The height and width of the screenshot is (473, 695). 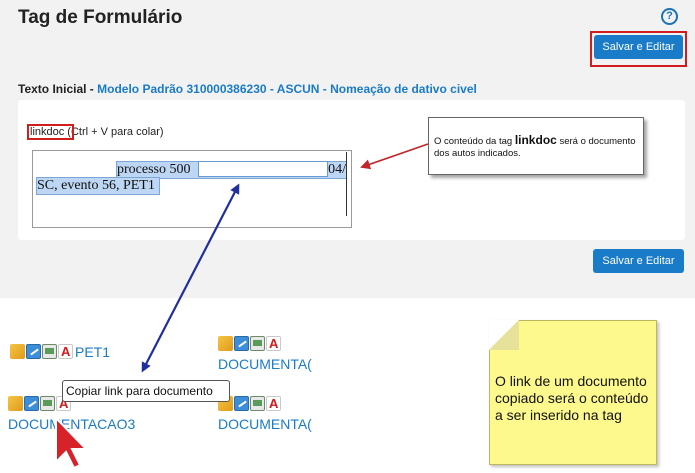 I want to click on cursor-icon, so click(x=72, y=442).